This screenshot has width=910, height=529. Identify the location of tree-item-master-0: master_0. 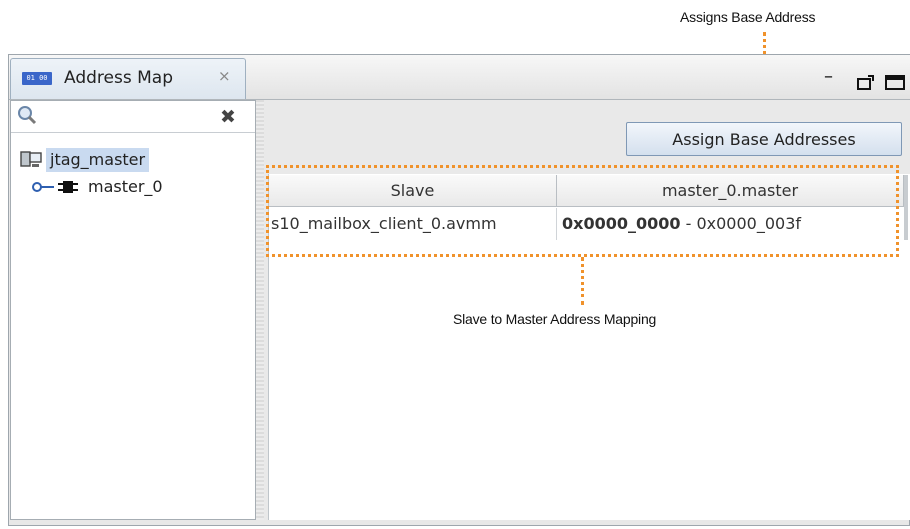
(125, 187).